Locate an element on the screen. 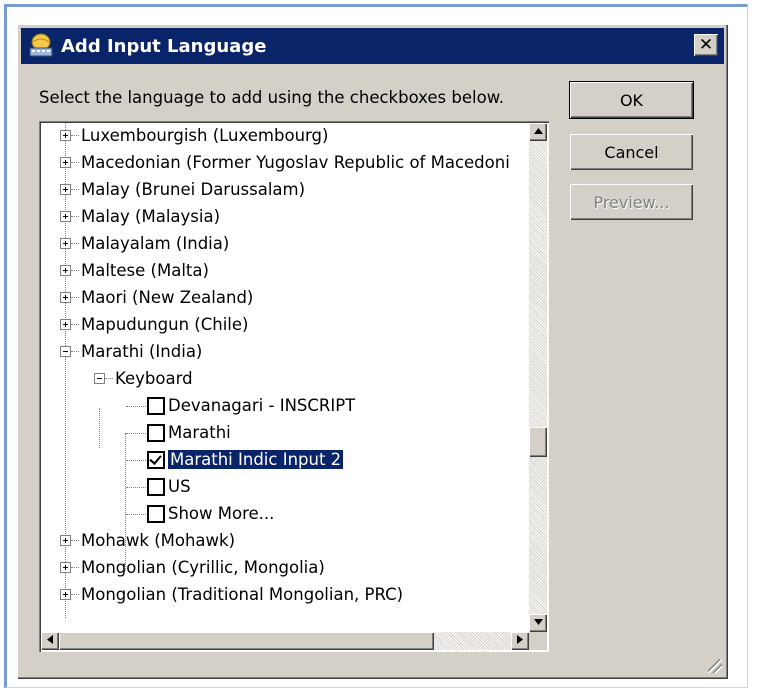 This screenshot has height=698, width=757. scroll-right-button is located at coordinates (520, 641).